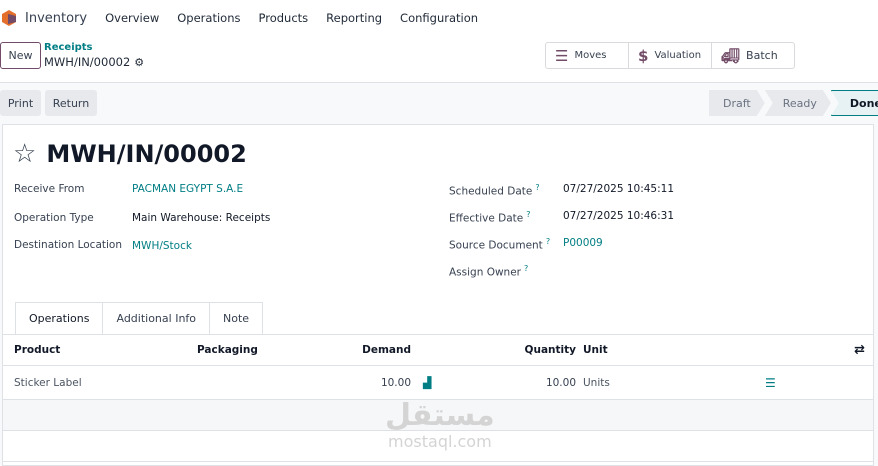  I want to click on product-cell: Sticker Label, so click(48, 383).